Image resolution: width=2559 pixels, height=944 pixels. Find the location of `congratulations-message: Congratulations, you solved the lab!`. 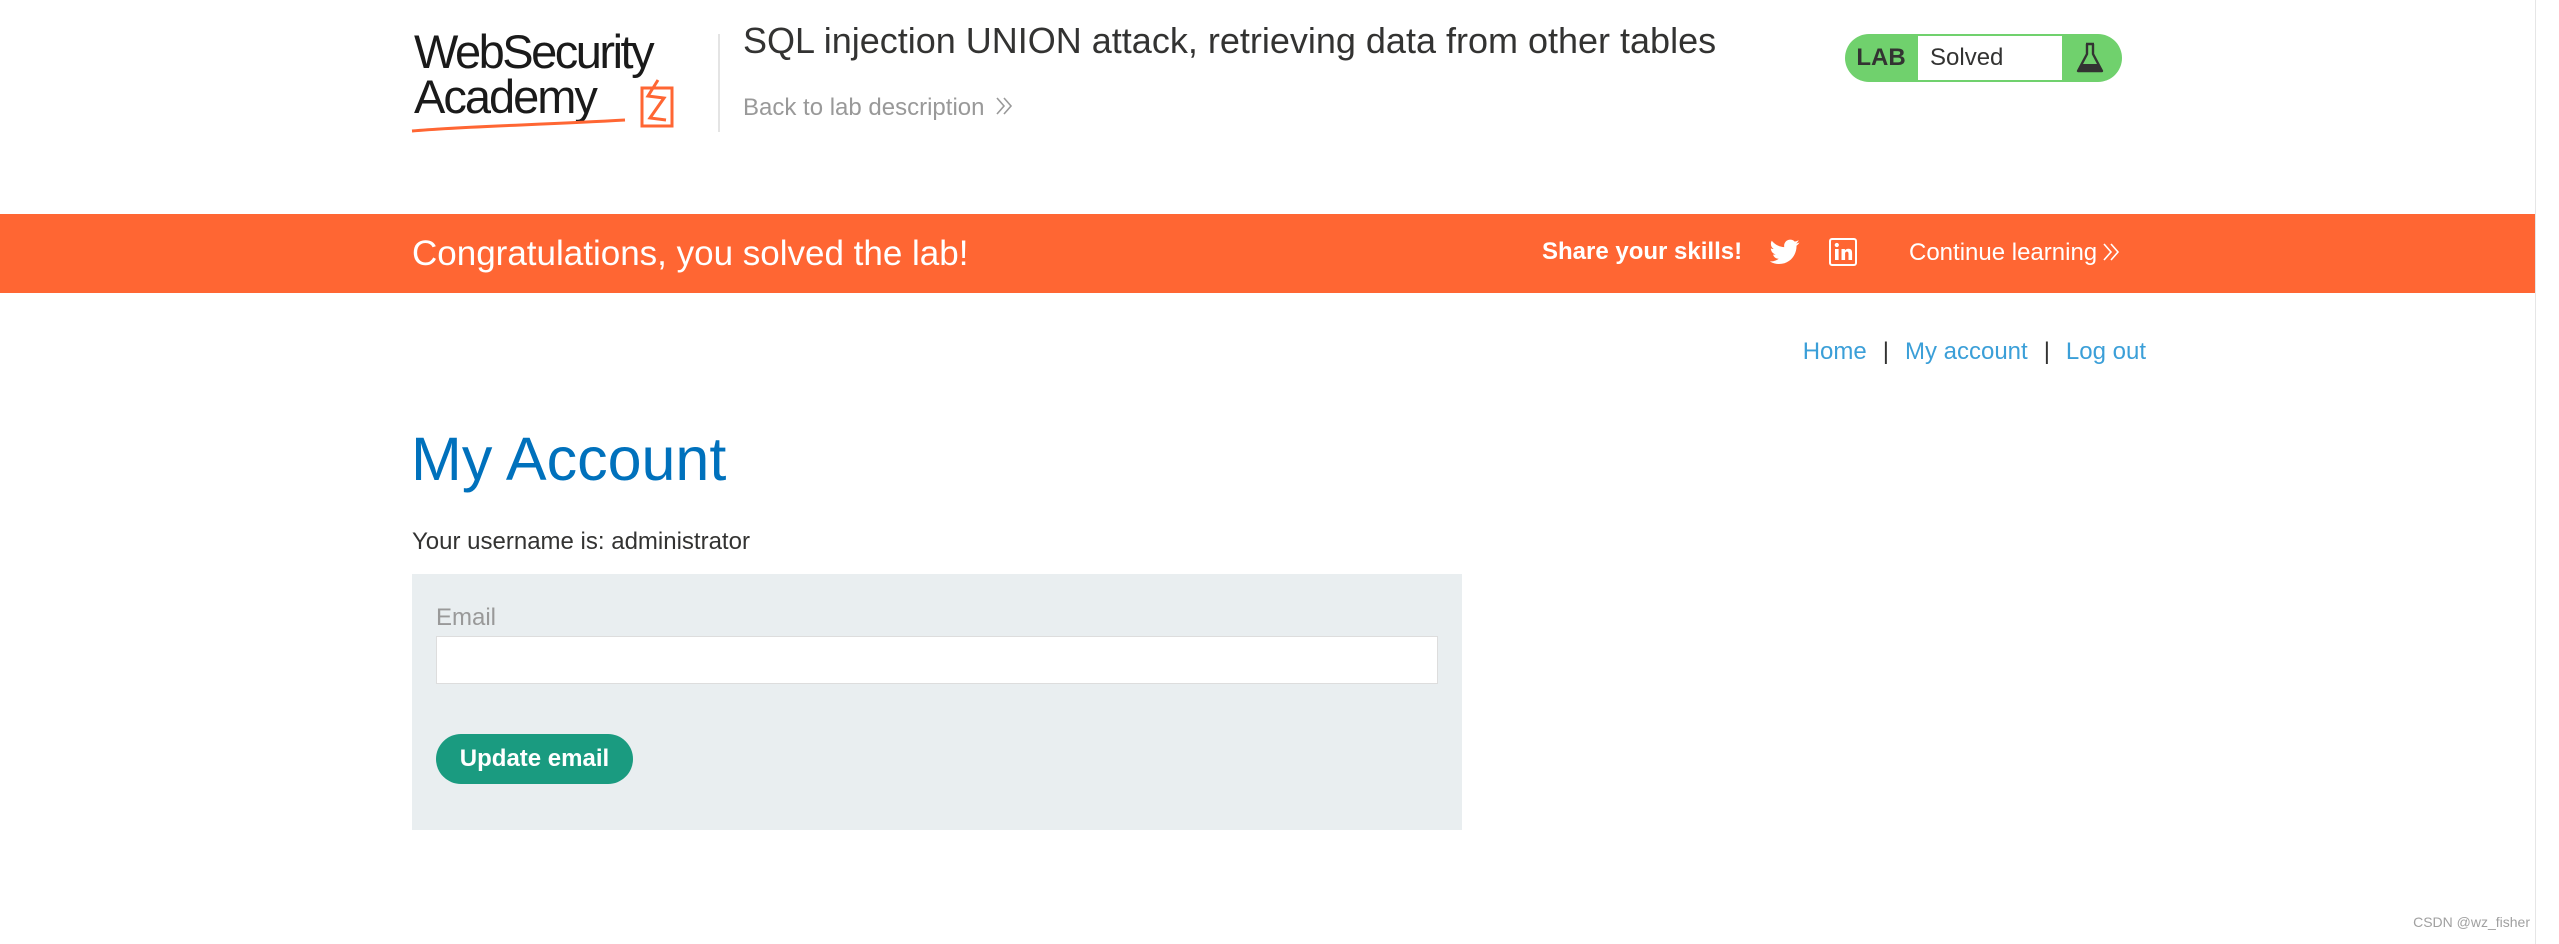

congratulations-message: Congratulations, you solved the lab! is located at coordinates (690, 253).